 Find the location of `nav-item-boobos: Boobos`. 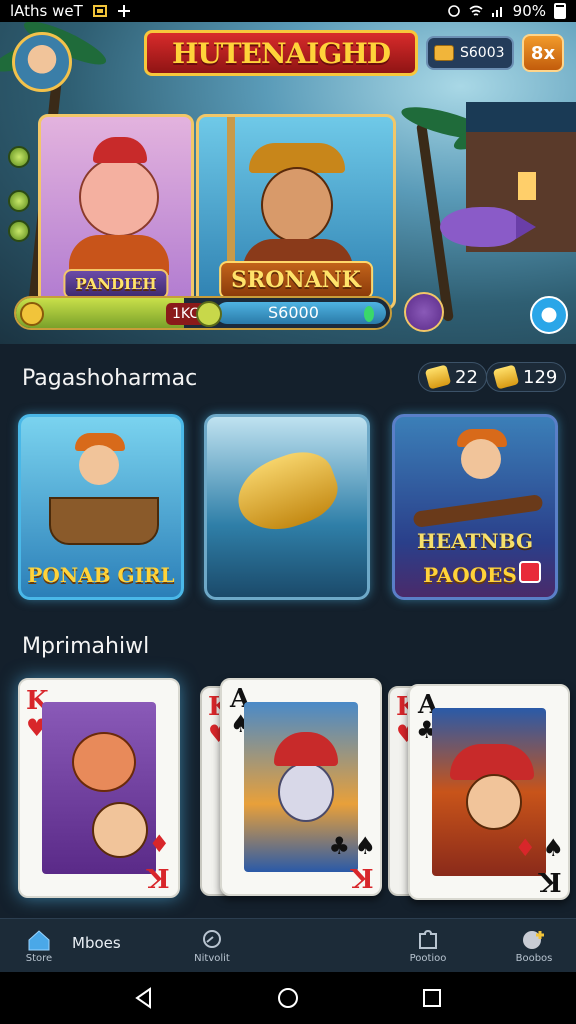

nav-item-boobos: Boobos is located at coordinates (534, 946).